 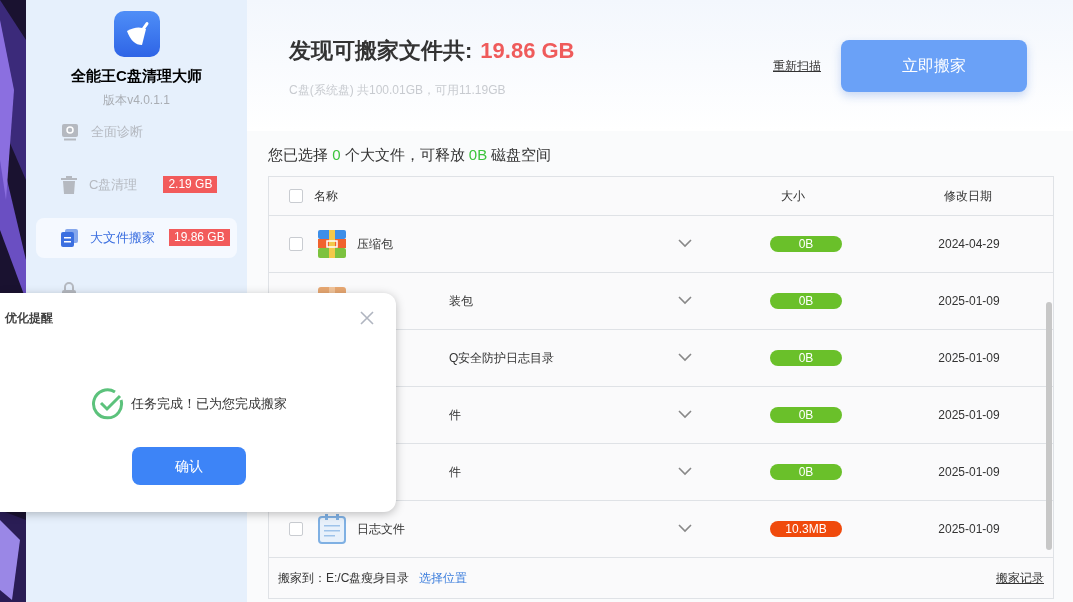 I want to click on total-size: 19.86 GB, so click(x=527, y=51).